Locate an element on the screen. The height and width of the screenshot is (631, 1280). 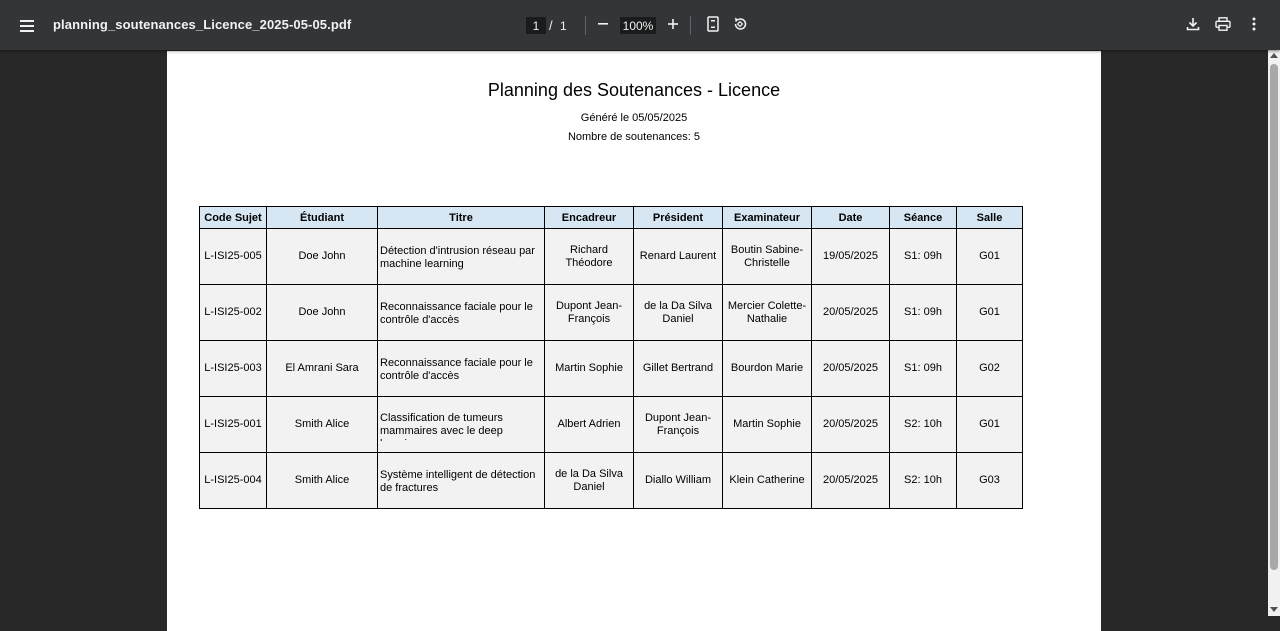
minus-icon is located at coordinates (603, 26).